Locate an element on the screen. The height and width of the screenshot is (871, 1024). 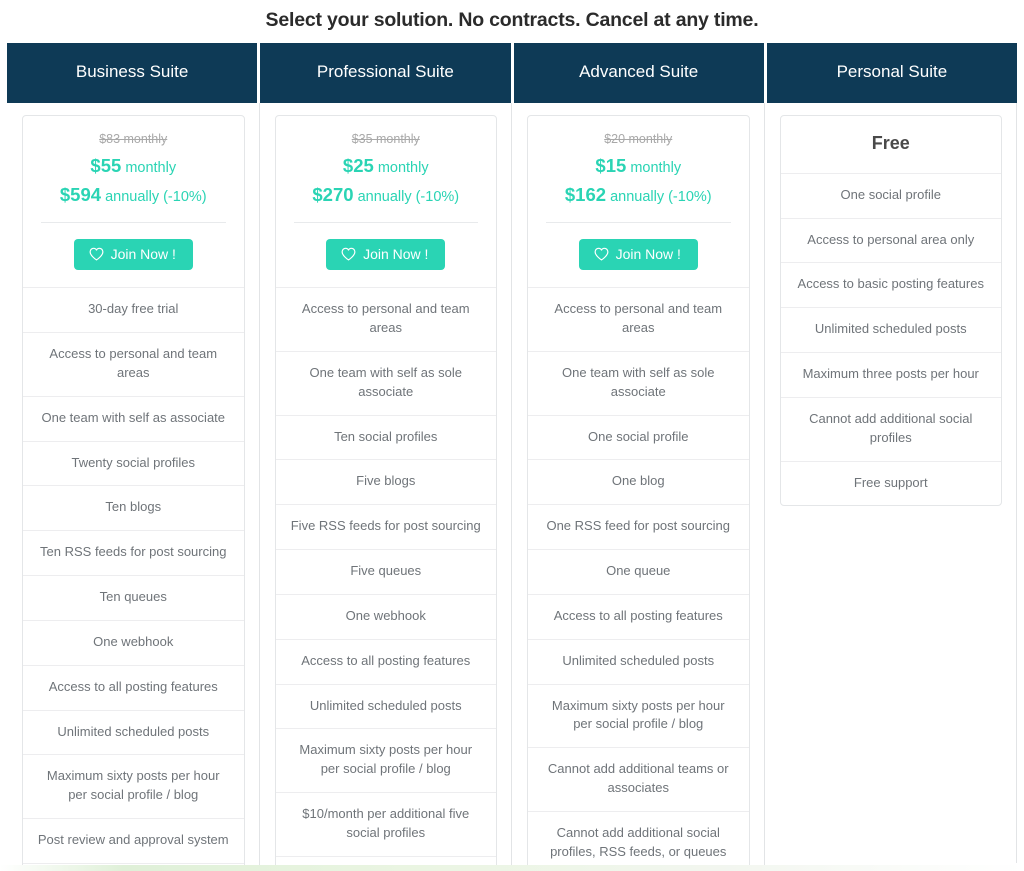
plan-price-monthly-amount: $55 is located at coordinates (106, 165).